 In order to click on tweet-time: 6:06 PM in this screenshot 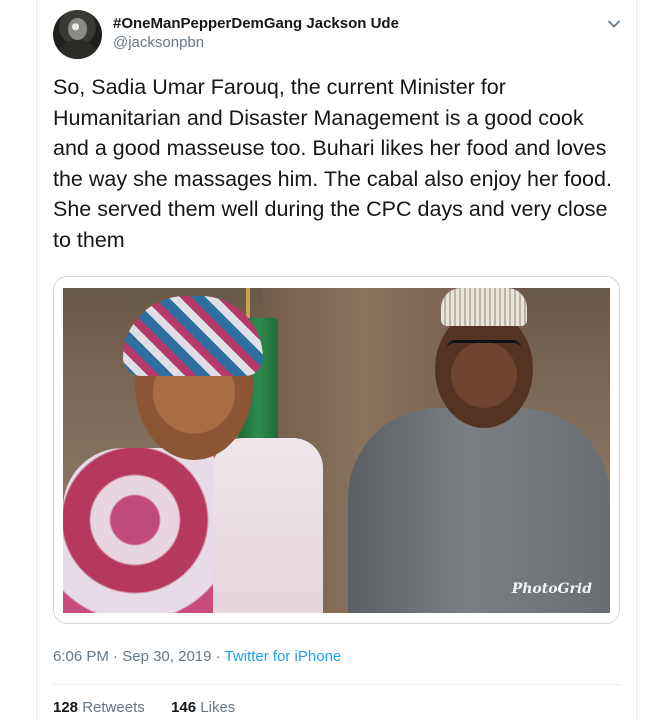, I will do `click(81, 656)`.